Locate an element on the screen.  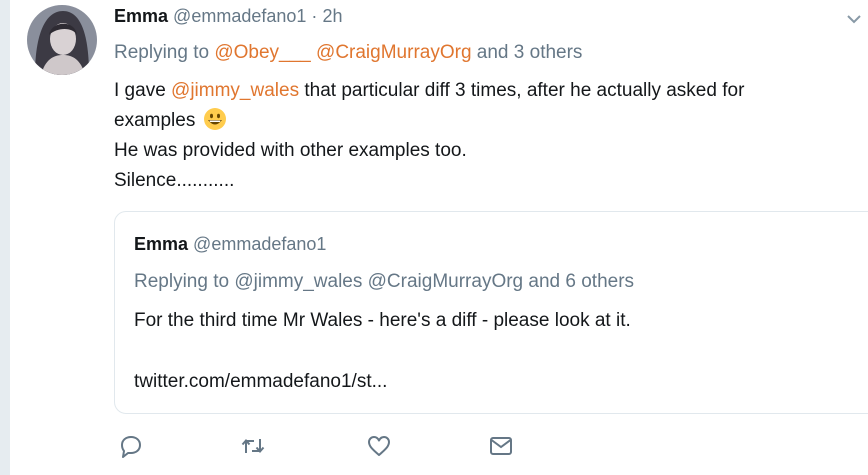
body-text: examples is located at coordinates (155, 120).